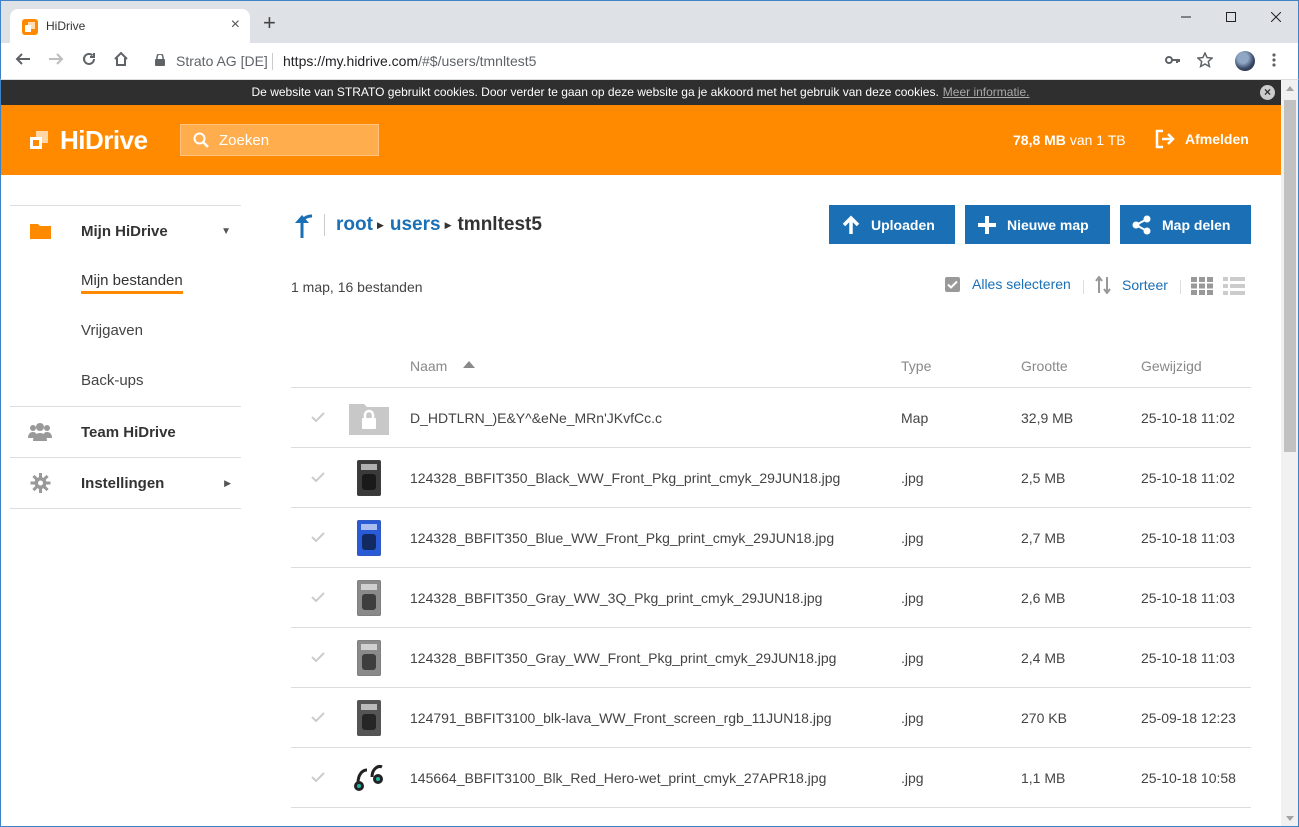 Image resolution: width=1299 pixels, height=827 pixels. I want to click on minimize-button, so click(1186, 17).